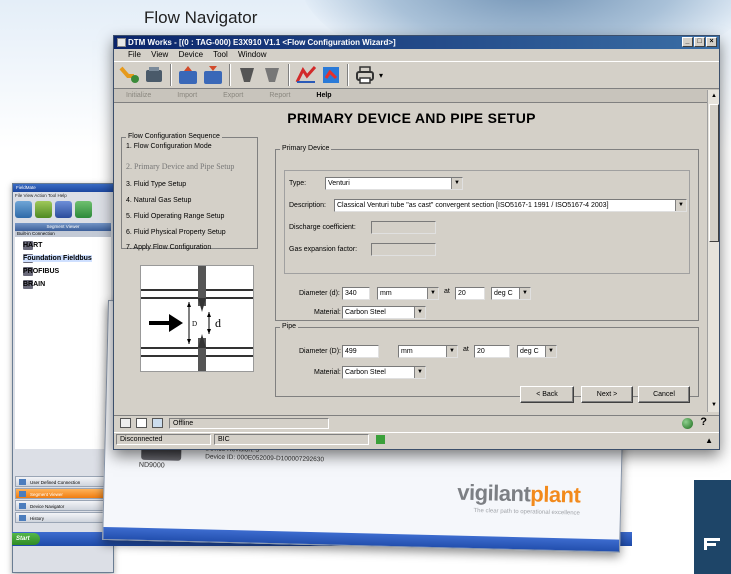 Image resolution: width=731 pixels, height=574 pixels. I want to click on toolbar-separator, so click(348, 75).